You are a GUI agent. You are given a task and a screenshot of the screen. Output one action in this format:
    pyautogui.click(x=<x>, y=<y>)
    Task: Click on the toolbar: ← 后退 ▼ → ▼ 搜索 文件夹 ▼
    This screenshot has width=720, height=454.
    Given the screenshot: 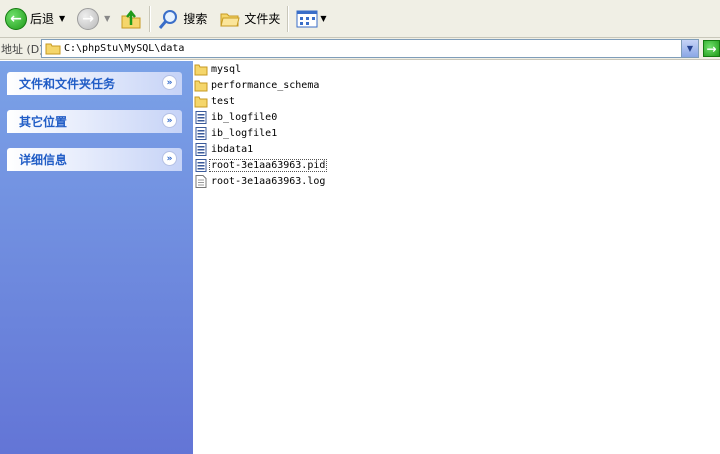 What is the action you would take?
    pyautogui.click(x=360, y=19)
    